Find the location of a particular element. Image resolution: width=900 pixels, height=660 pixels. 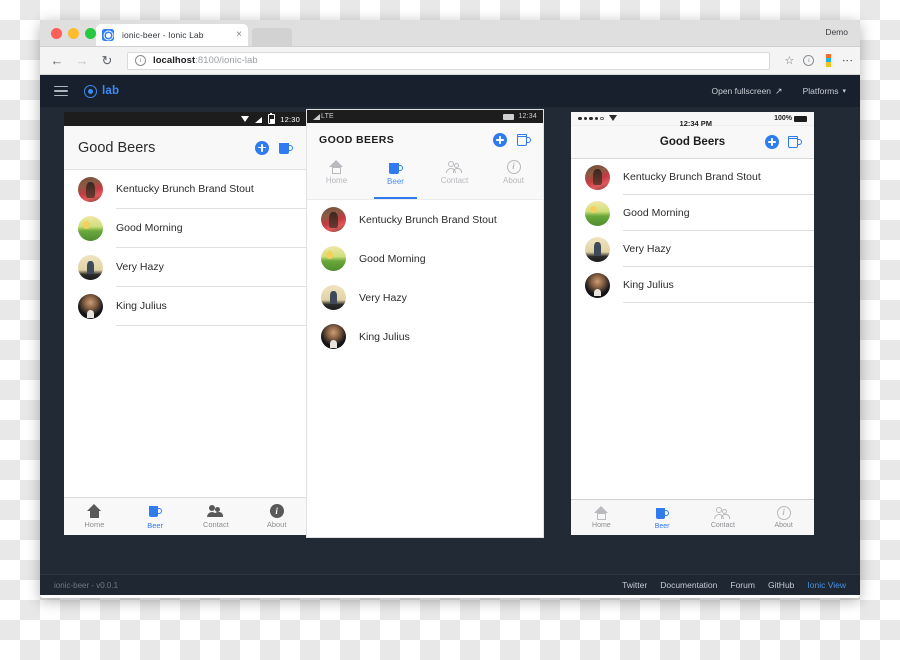

ionic-view-link: Ionic View is located at coordinates (826, 585).